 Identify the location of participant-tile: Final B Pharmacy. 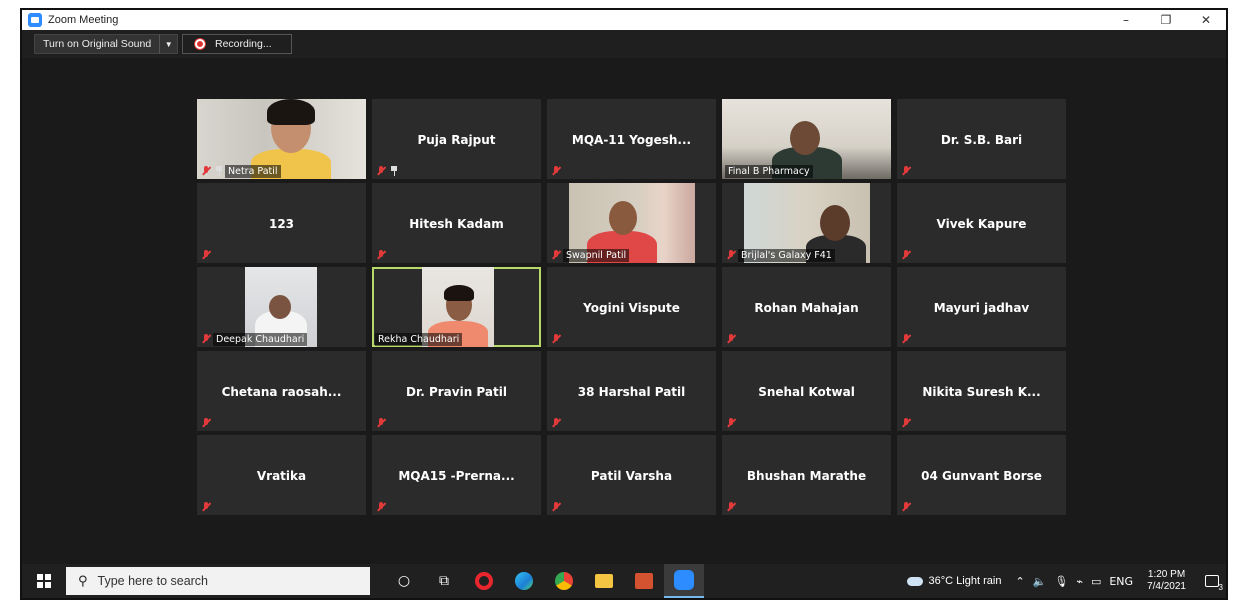
(806, 139).